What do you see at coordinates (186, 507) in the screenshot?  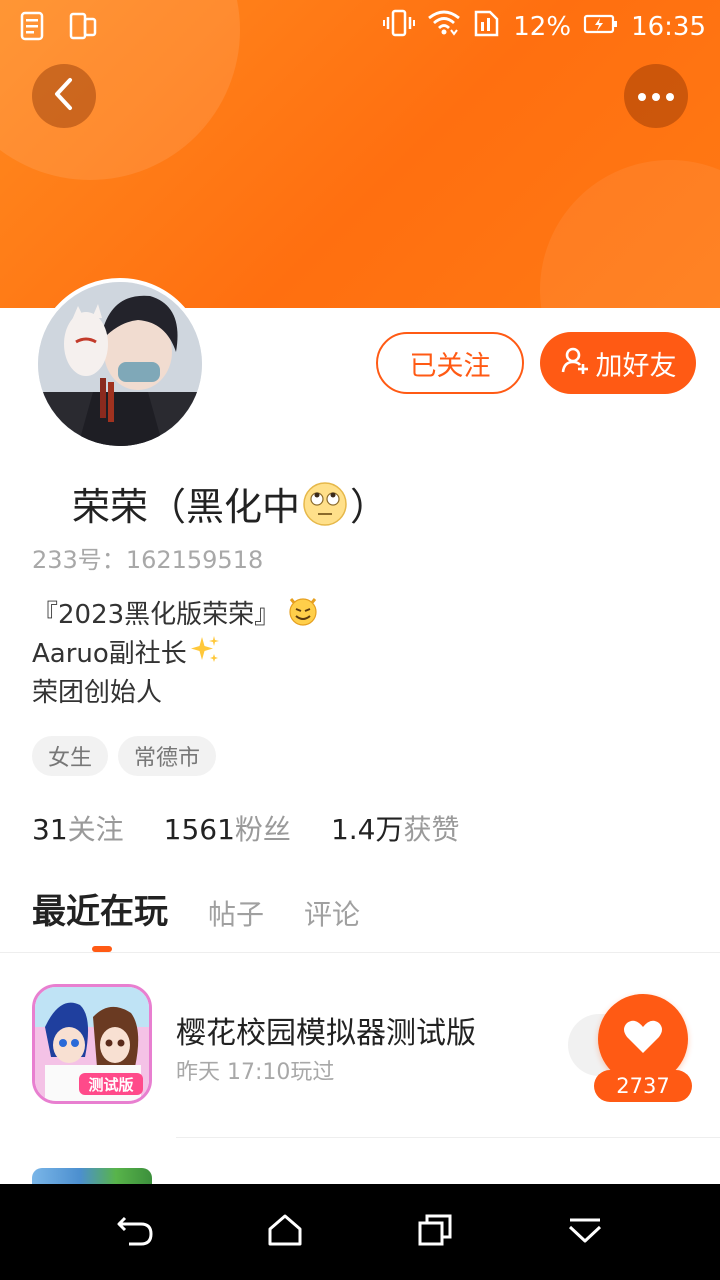 I see `profile-name-text: 荣荣（黑化中` at bounding box center [186, 507].